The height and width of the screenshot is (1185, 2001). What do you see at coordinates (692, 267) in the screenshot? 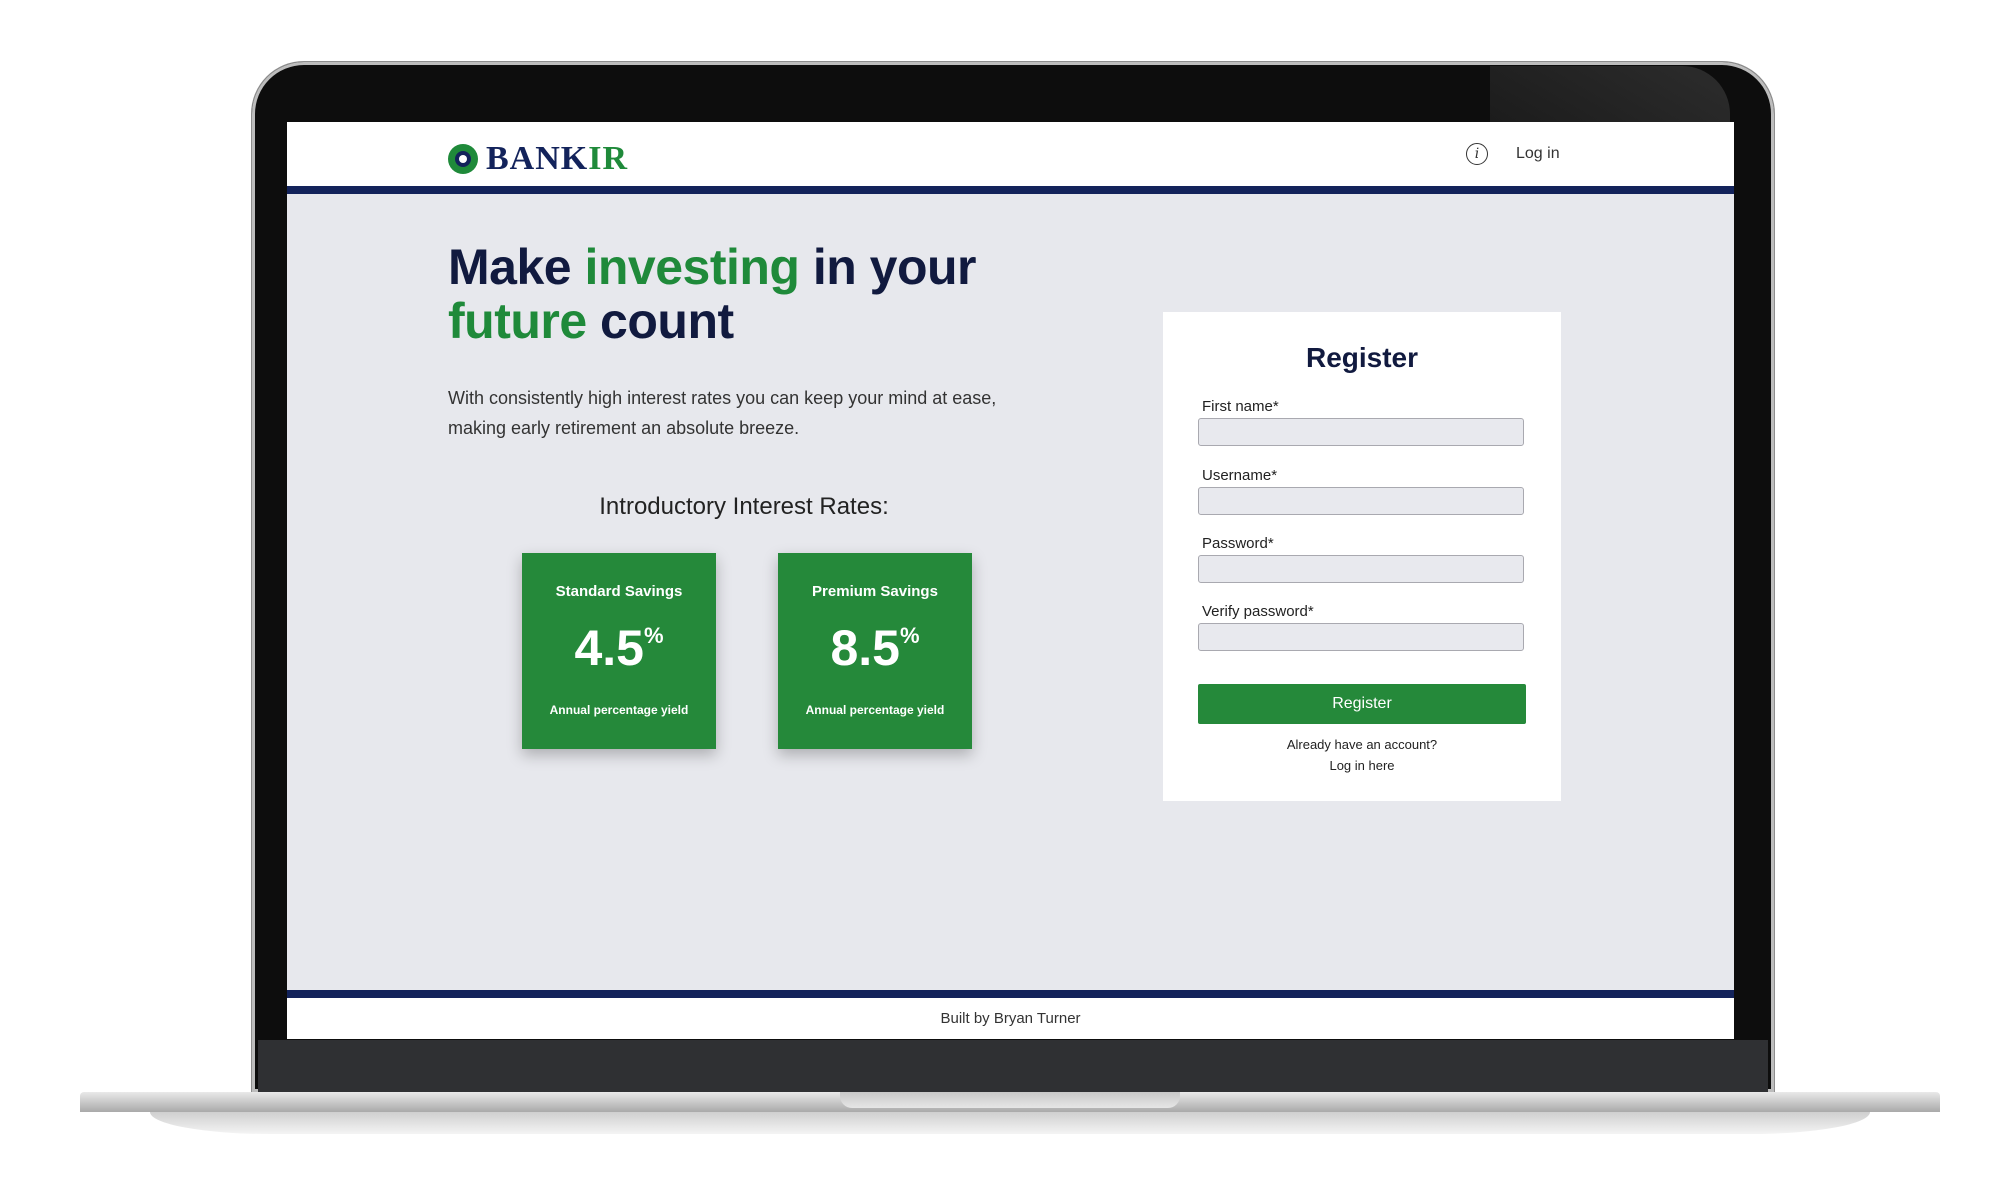
I see `hero-title-accent1: investing` at bounding box center [692, 267].